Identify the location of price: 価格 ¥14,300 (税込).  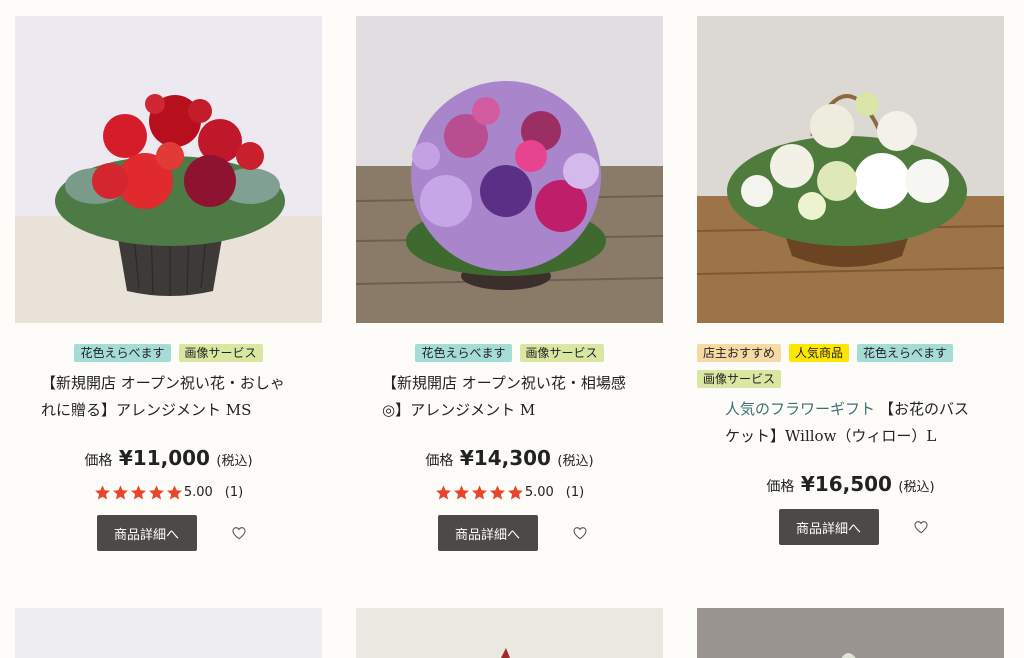
(509, 458).